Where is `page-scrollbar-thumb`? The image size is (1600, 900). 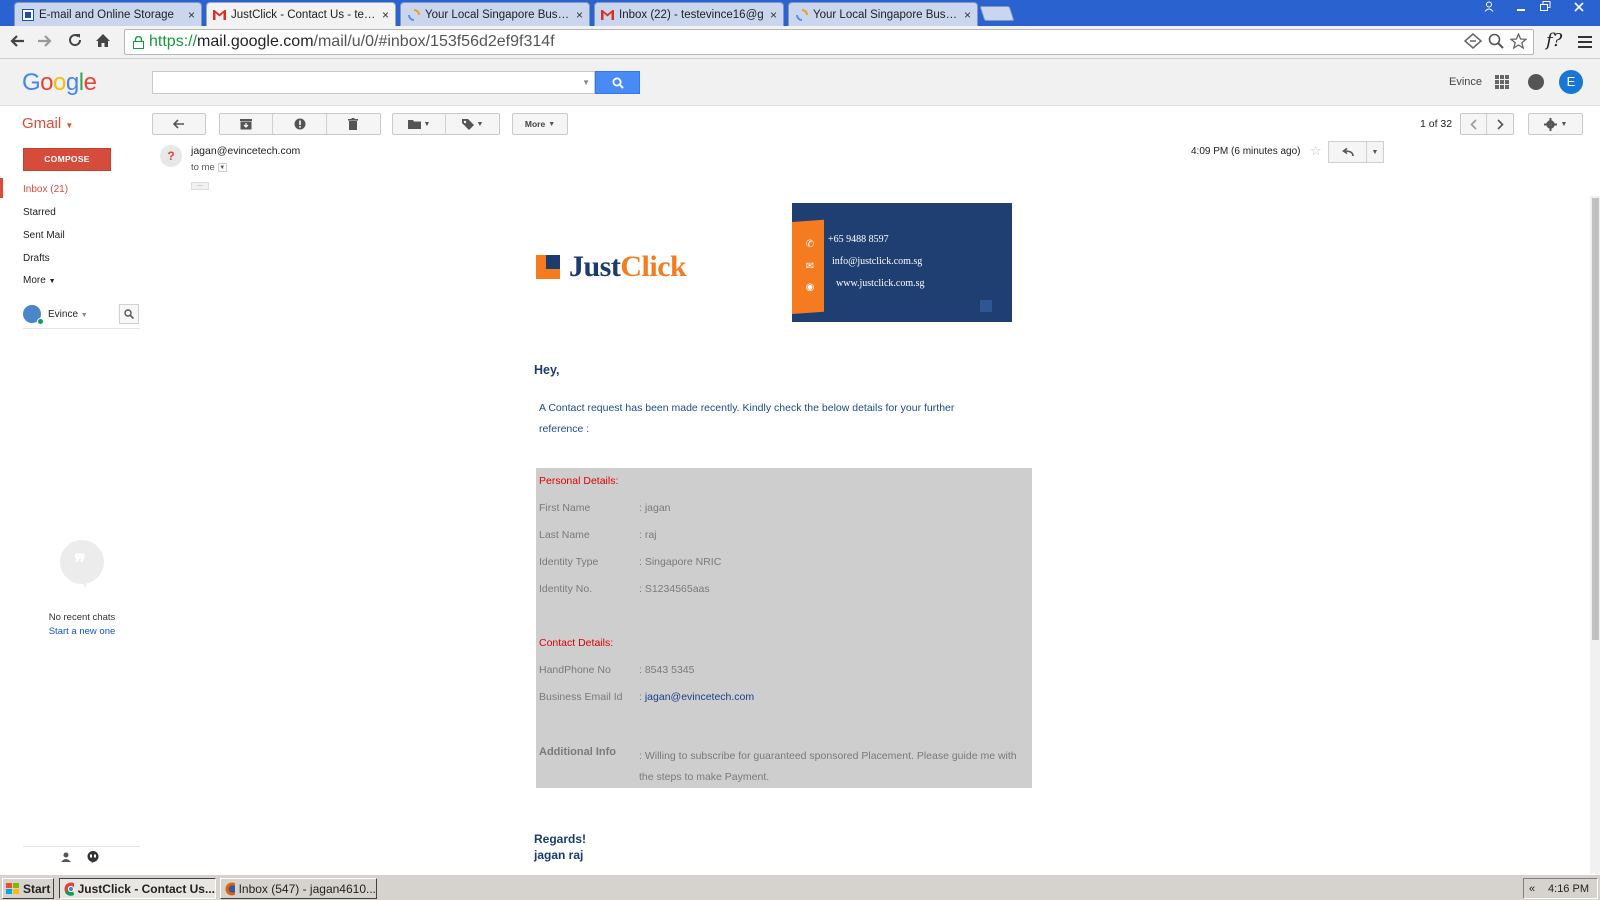
page-scrollbar-thumb is located at coordinates (1595, 419).